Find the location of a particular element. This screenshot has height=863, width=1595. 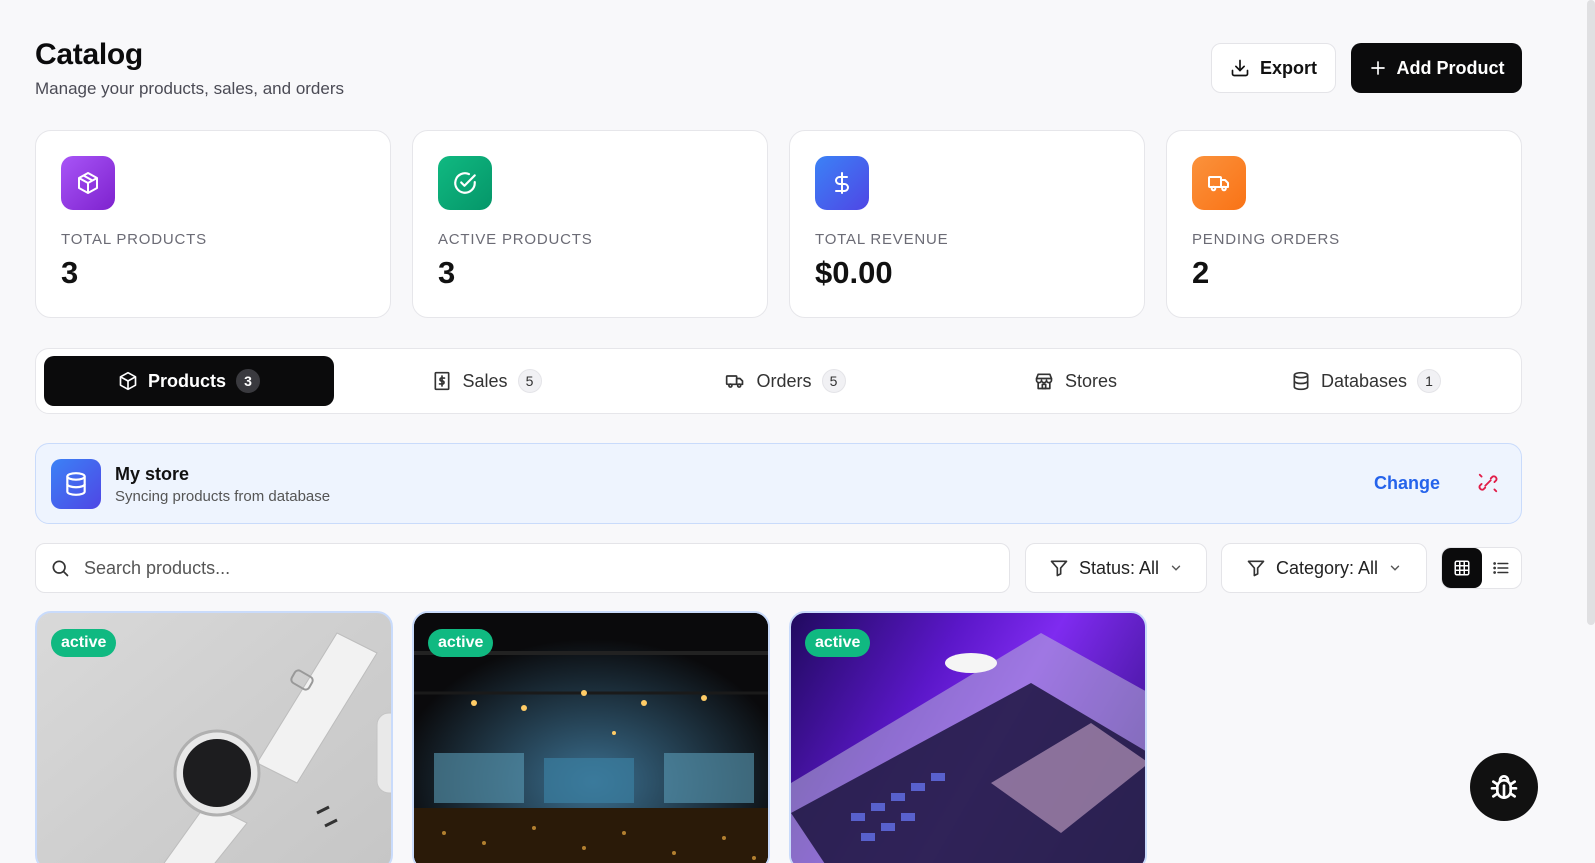

tab-orders: Orders 5 is located at coordinates (785, 381).